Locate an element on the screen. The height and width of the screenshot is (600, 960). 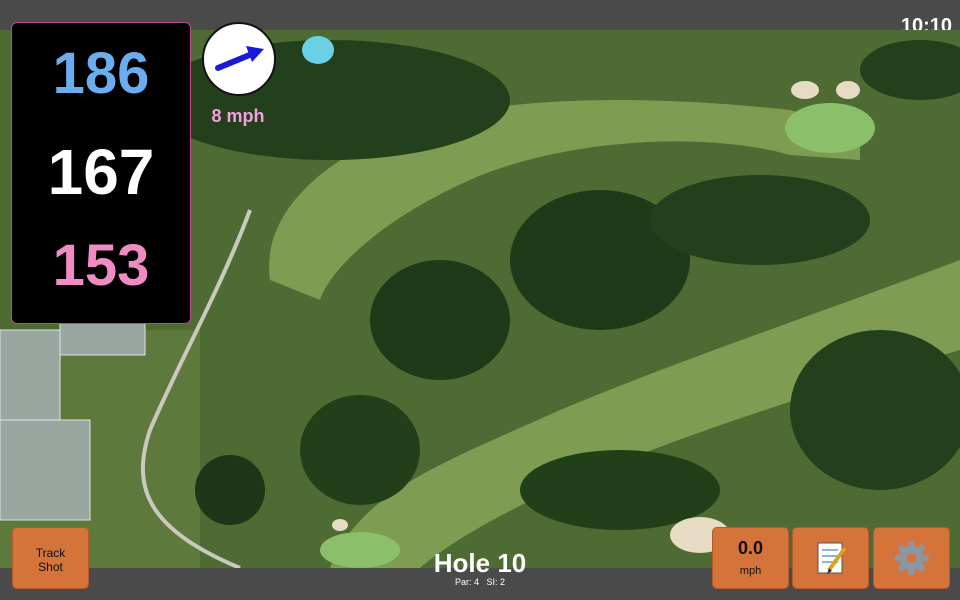
settings-button is located at coordinates (911, 558).